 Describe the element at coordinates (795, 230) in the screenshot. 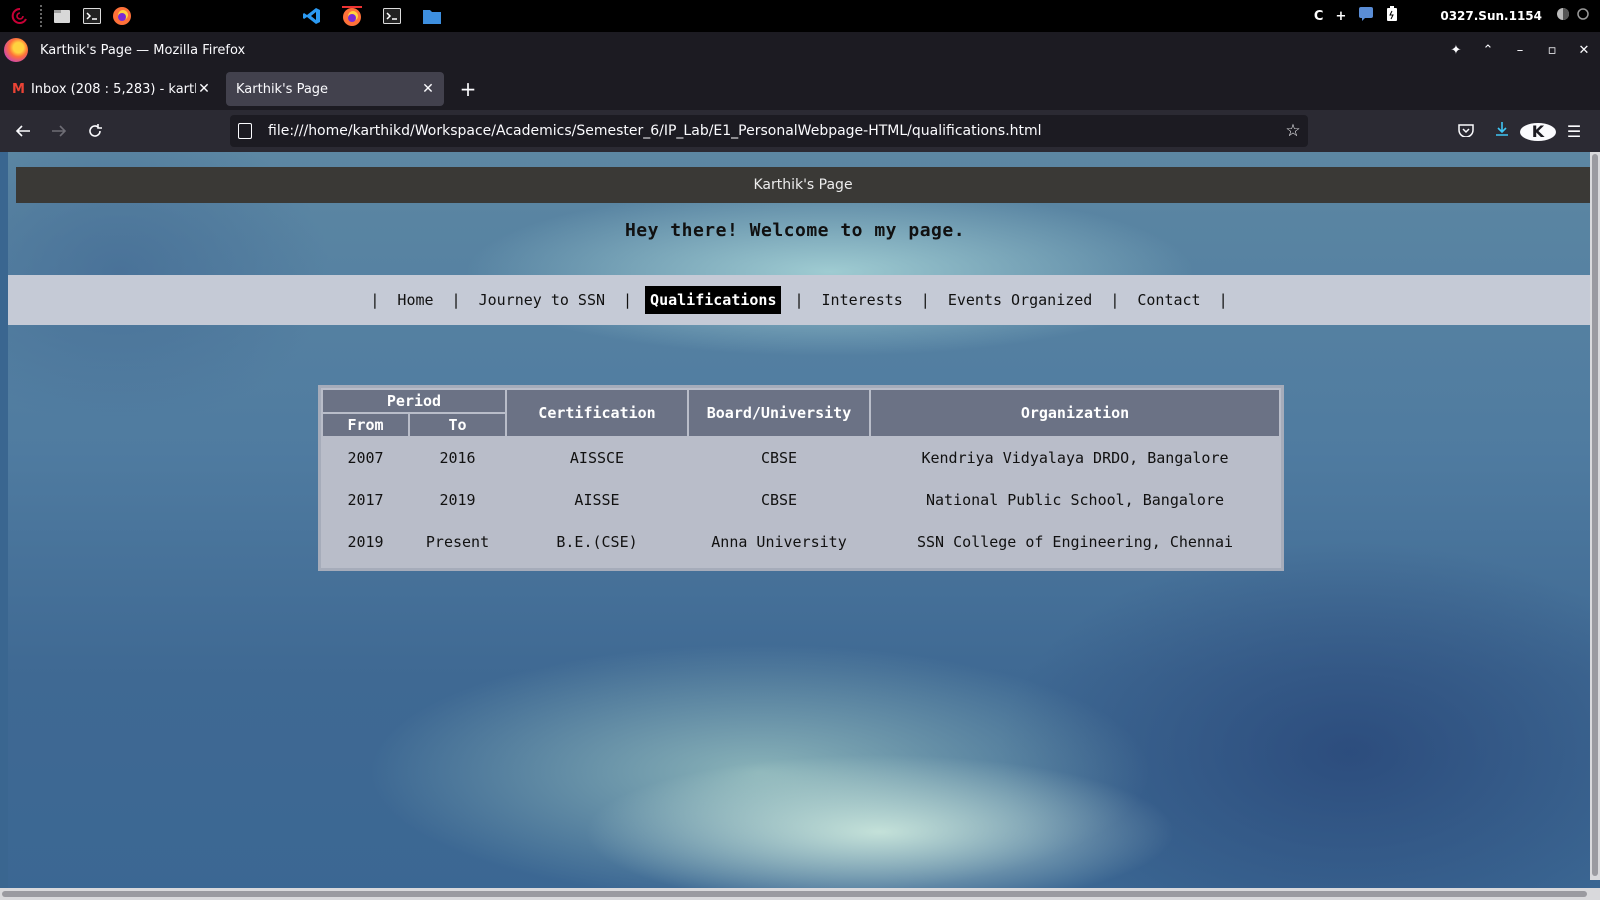

I see `welcome-heading: Hey there! Welcome to my page.` at that location.